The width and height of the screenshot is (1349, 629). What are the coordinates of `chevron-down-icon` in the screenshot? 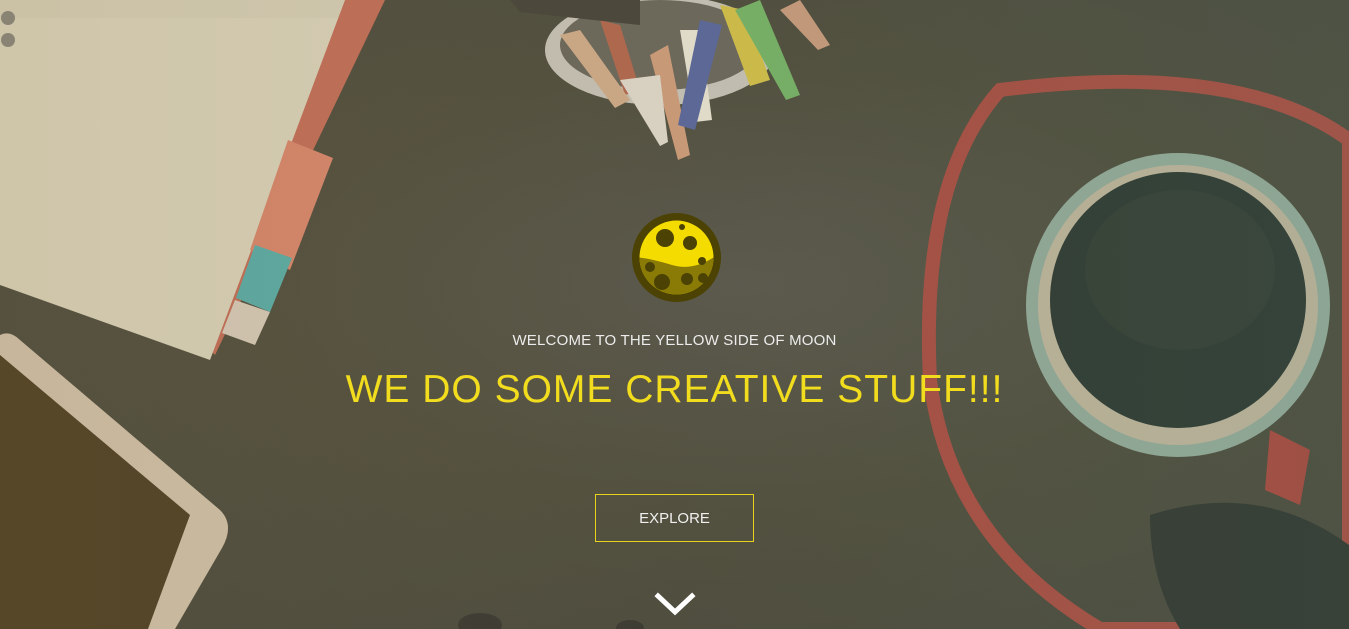 It's located at (675, 604).